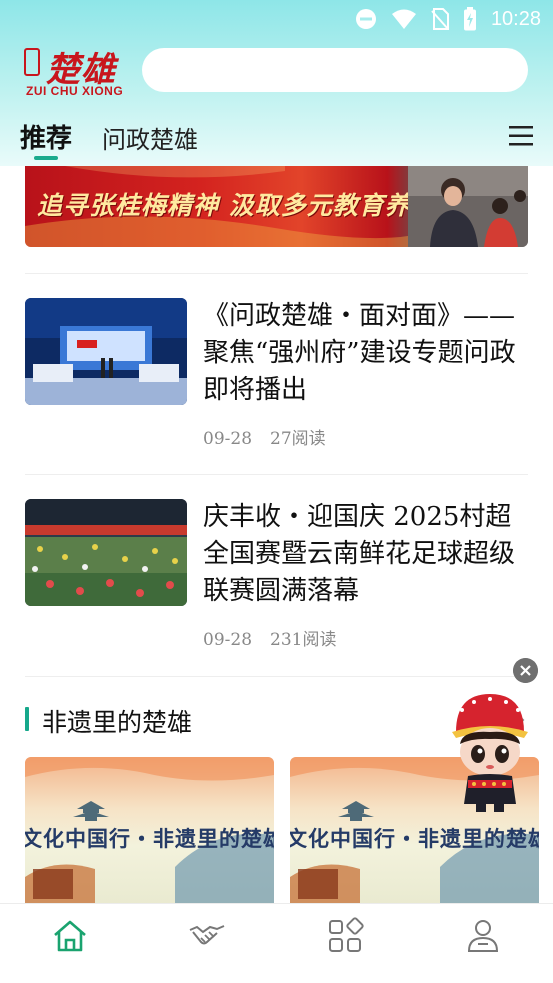  What do you see at coordinates (77, 72) in the screenshot?
I see `app-logo: 楚雄 ZUI CHU XIONG` at bounding box center [77, 72].